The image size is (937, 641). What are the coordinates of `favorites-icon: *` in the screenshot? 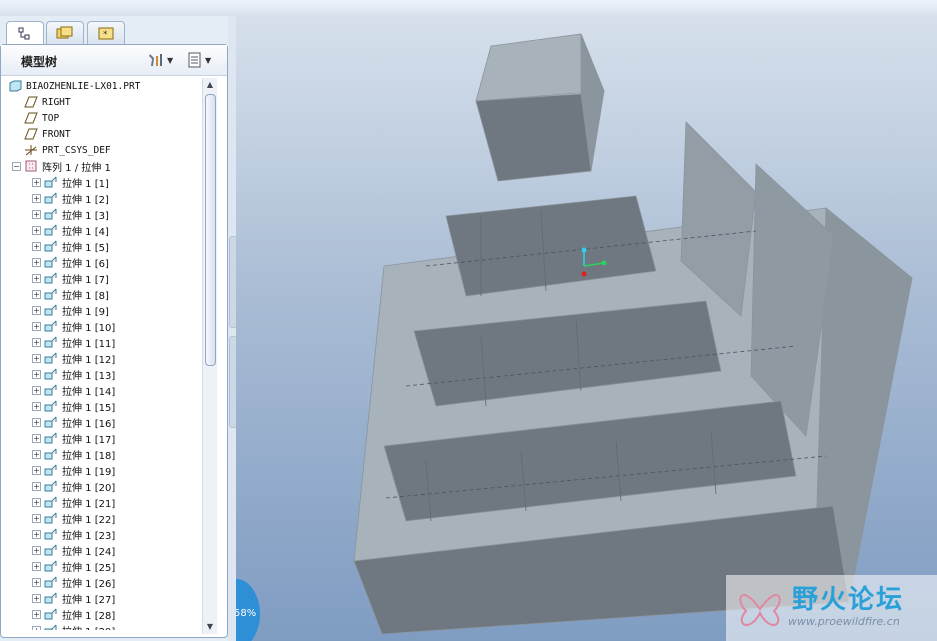 It's located at (106, 33).